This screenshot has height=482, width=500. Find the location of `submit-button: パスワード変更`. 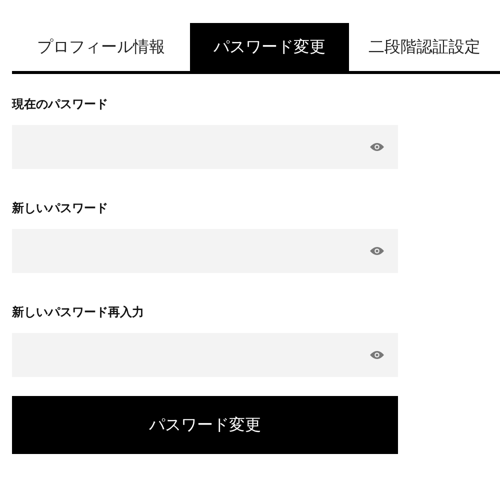

submit-button: パスワード変更 is located at coordinates (205, 425).